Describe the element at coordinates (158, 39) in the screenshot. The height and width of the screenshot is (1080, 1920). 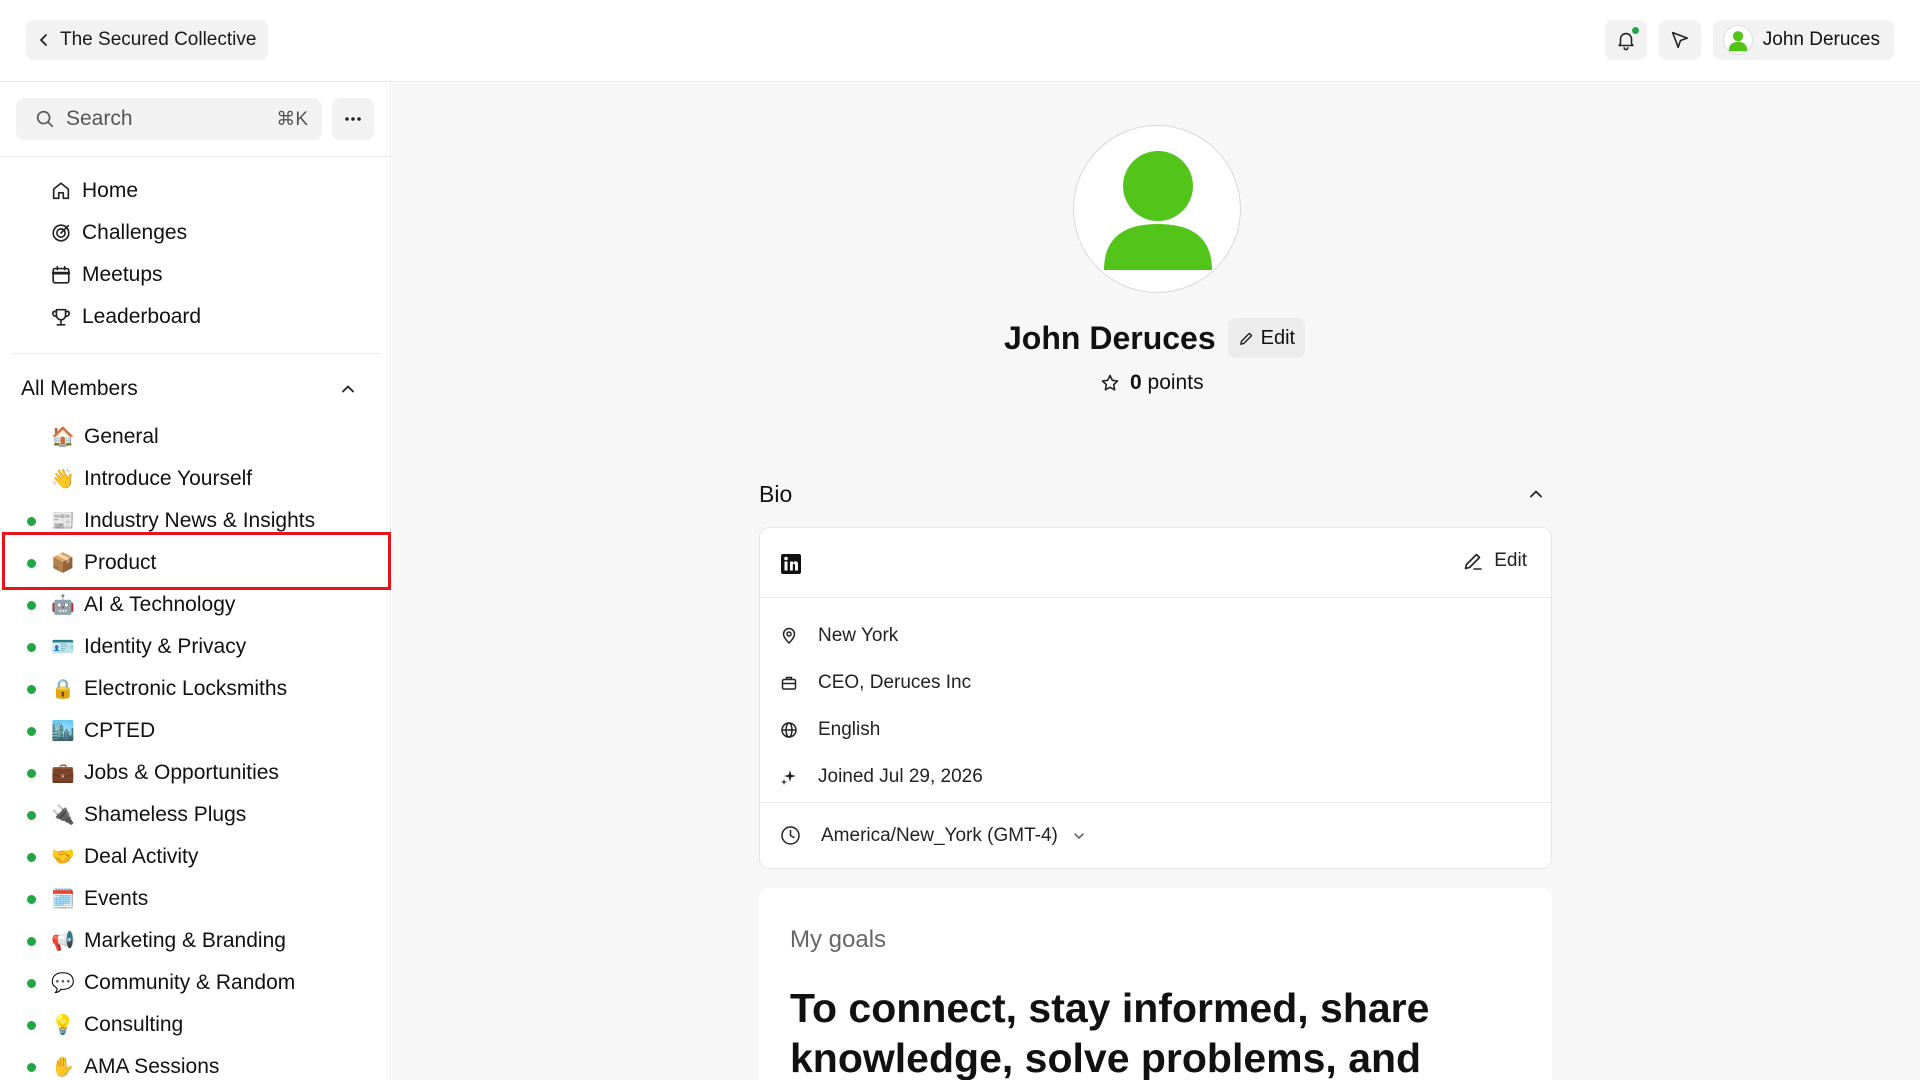
I see `back-button-label: The Secured Collective` at that location.